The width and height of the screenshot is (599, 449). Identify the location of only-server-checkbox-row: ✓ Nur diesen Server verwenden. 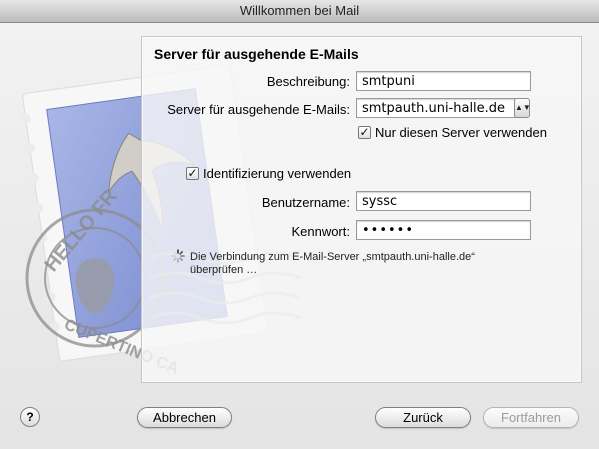
(452, 132).